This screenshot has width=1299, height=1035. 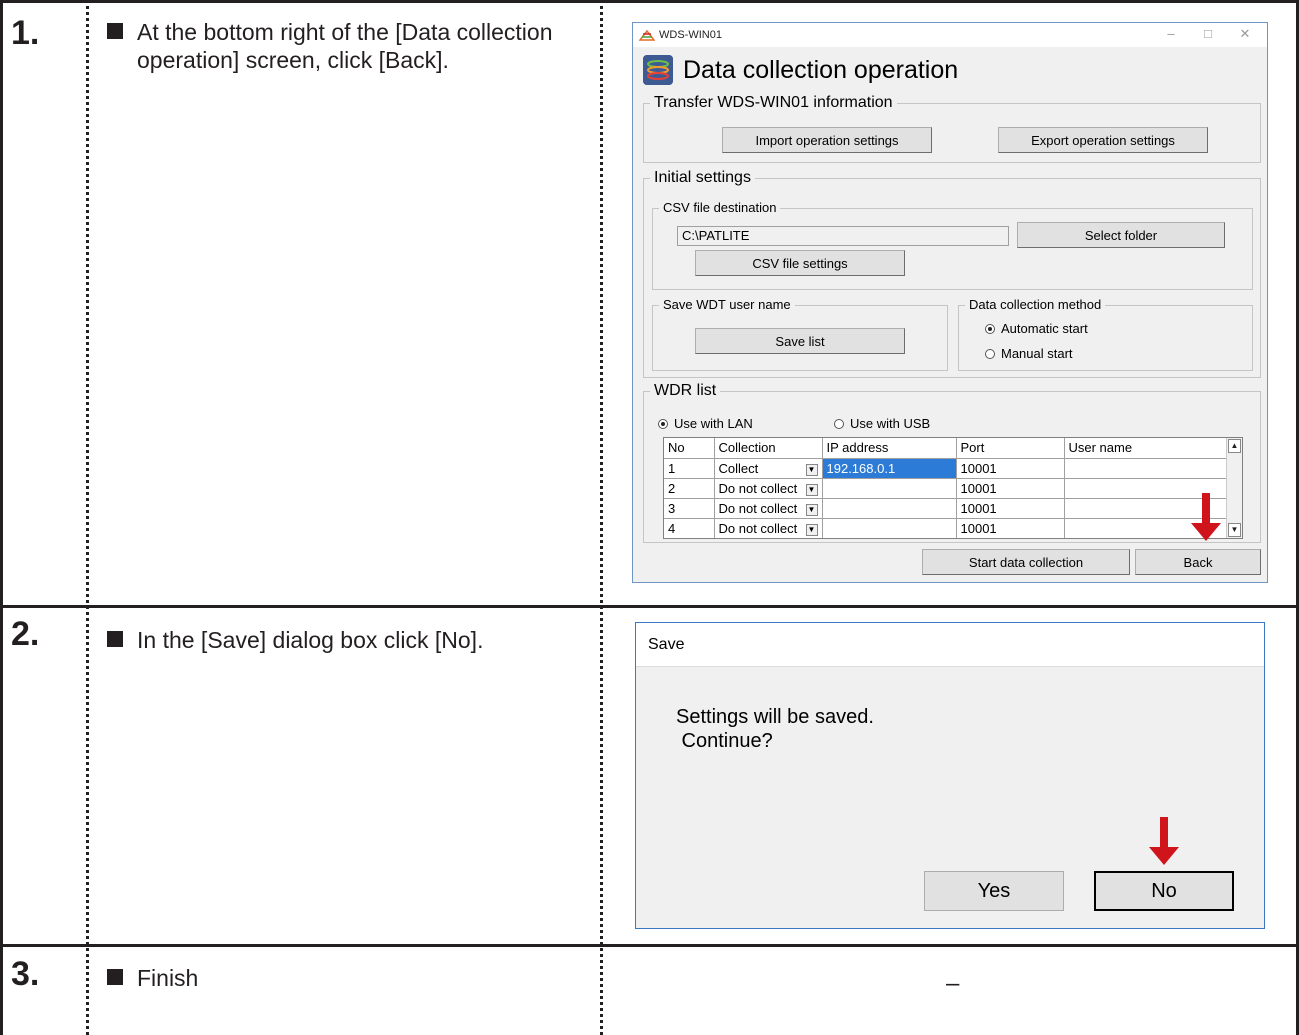 I want to click on app-icon, so click(x=647, y=35).